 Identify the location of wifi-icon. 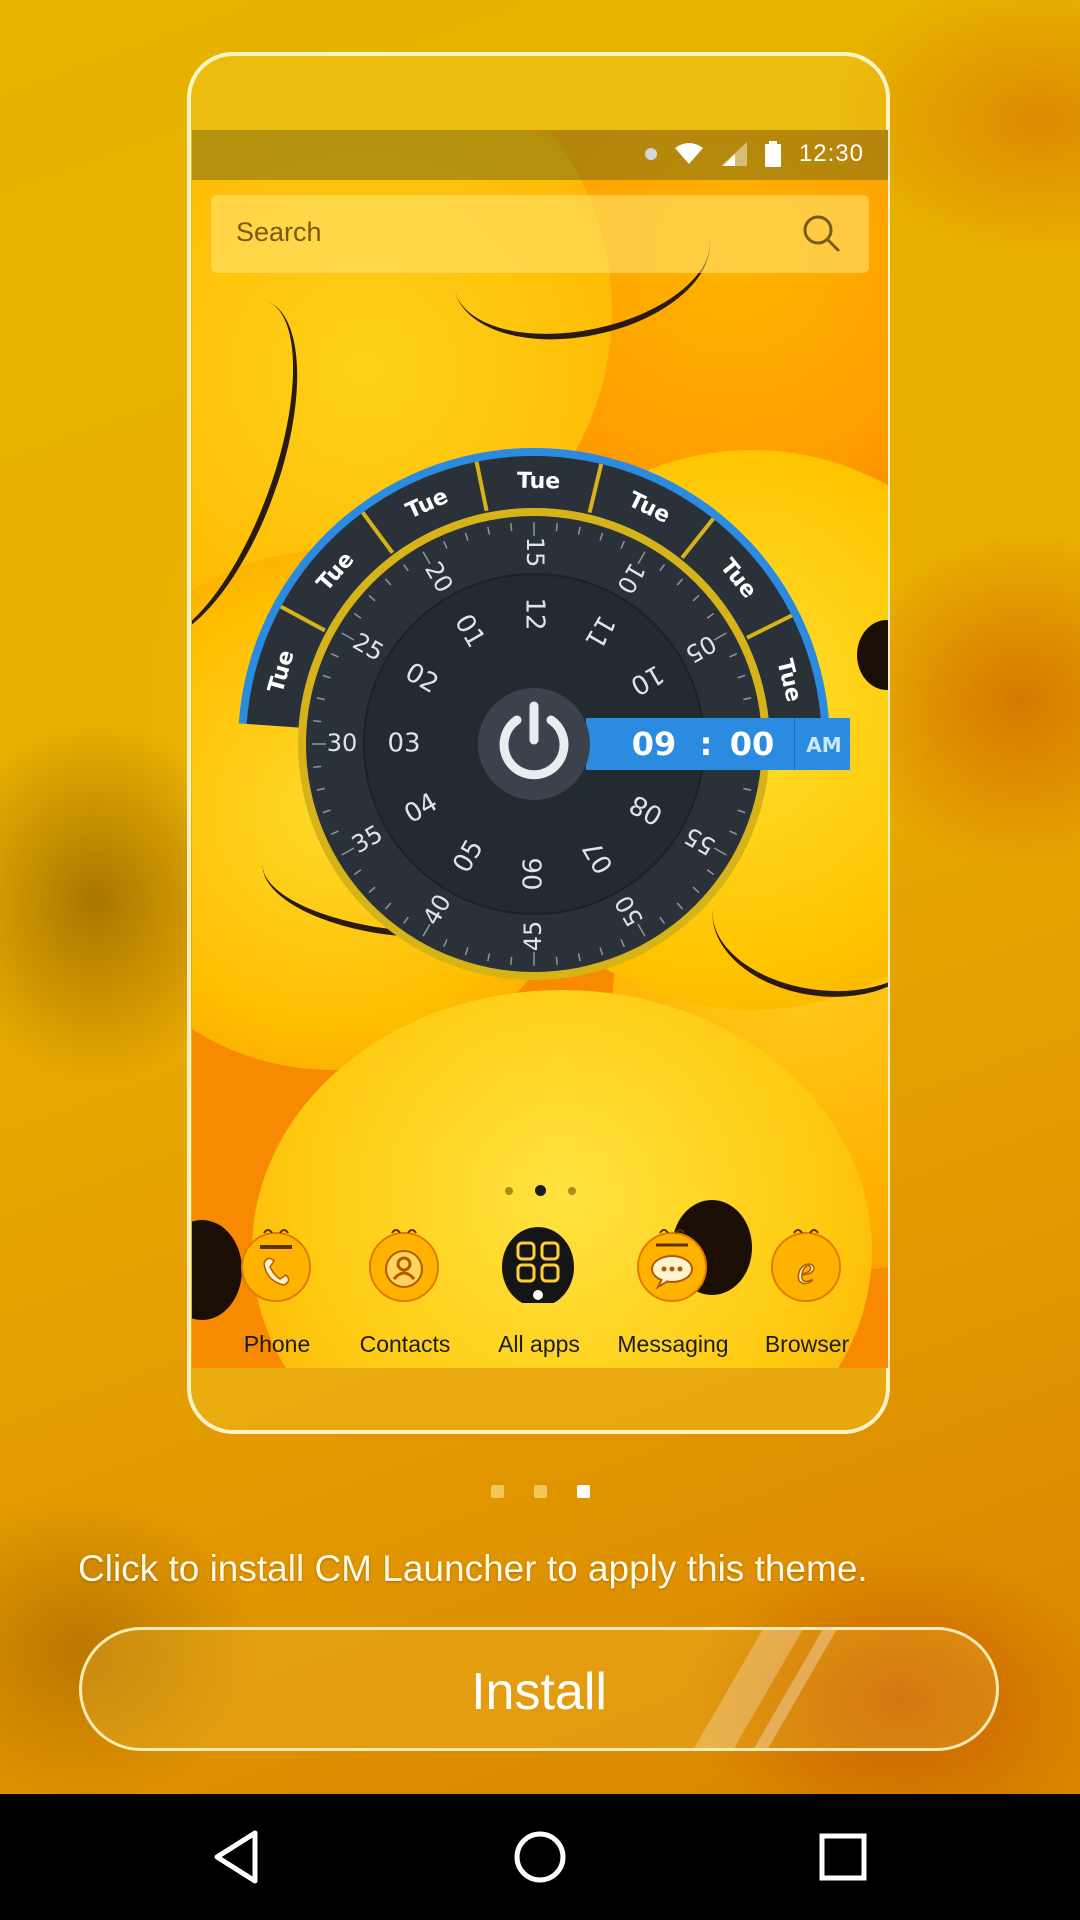
(688, 153).